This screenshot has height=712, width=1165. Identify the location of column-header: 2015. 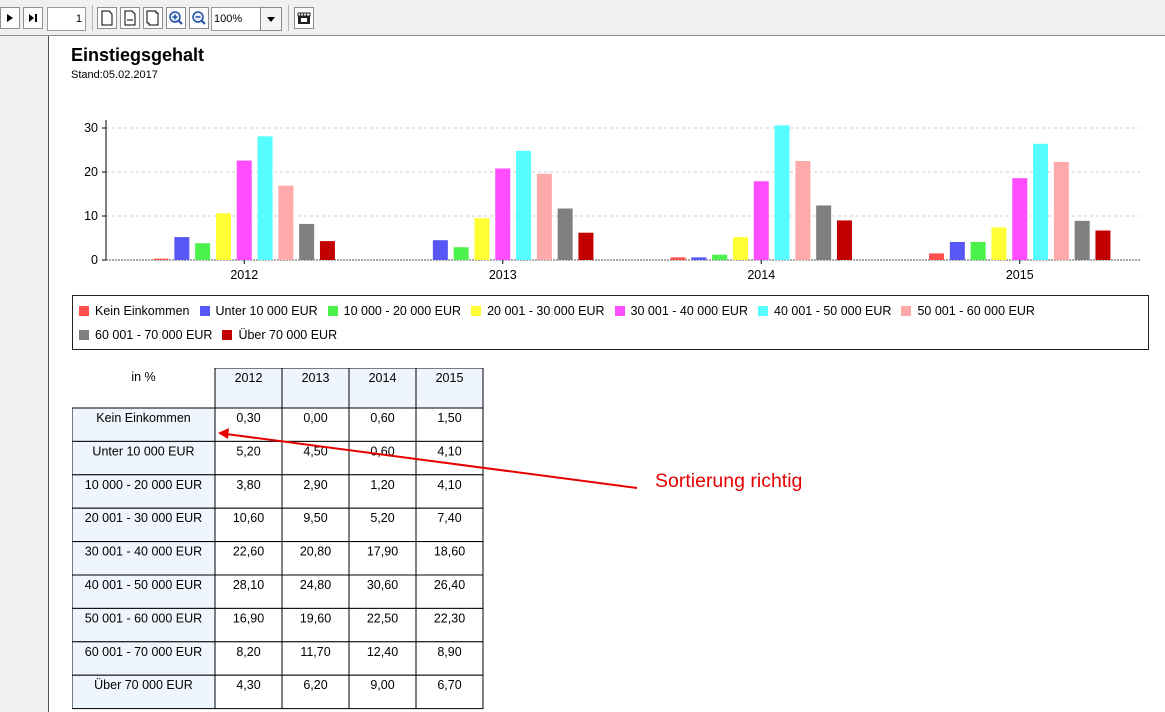
(450, 378).